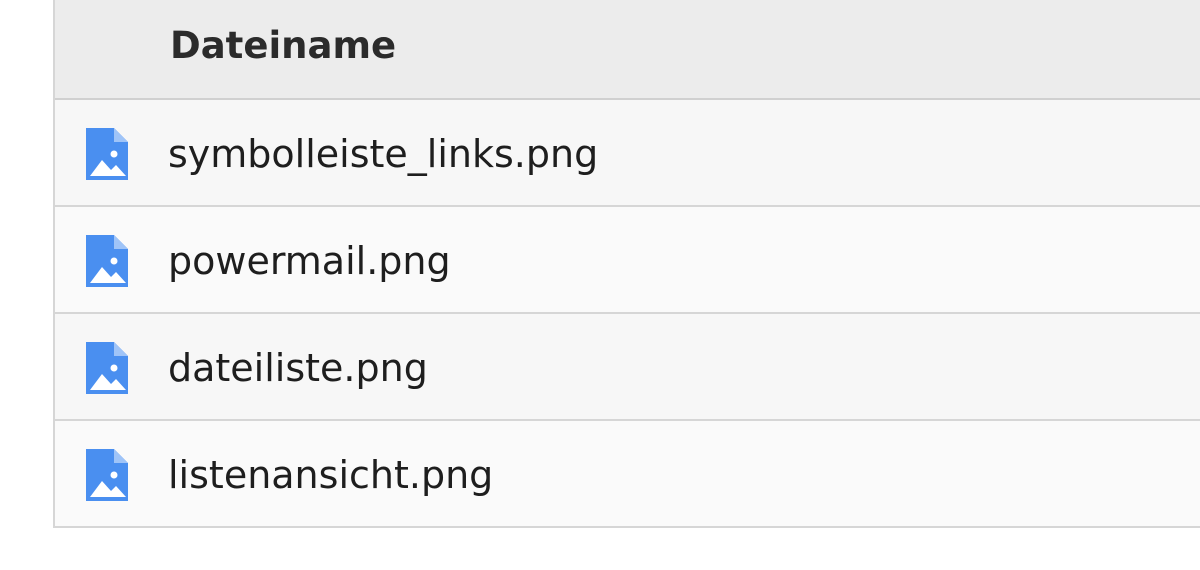 The height and width of the screenshot is (570, 1200). I want to click on column-header-filename: Dateiname, so click(283, 46).